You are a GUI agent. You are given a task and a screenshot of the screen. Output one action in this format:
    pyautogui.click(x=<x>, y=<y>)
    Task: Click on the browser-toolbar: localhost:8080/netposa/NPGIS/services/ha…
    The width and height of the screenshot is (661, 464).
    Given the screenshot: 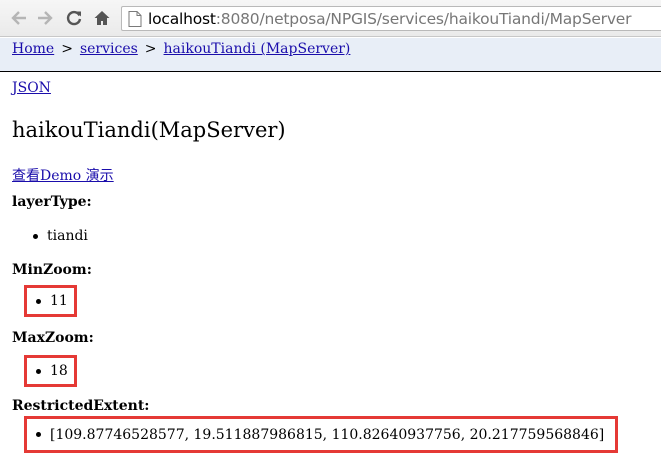 What is the action you would take?
    pyautogui.click(x=330, y=18)
    